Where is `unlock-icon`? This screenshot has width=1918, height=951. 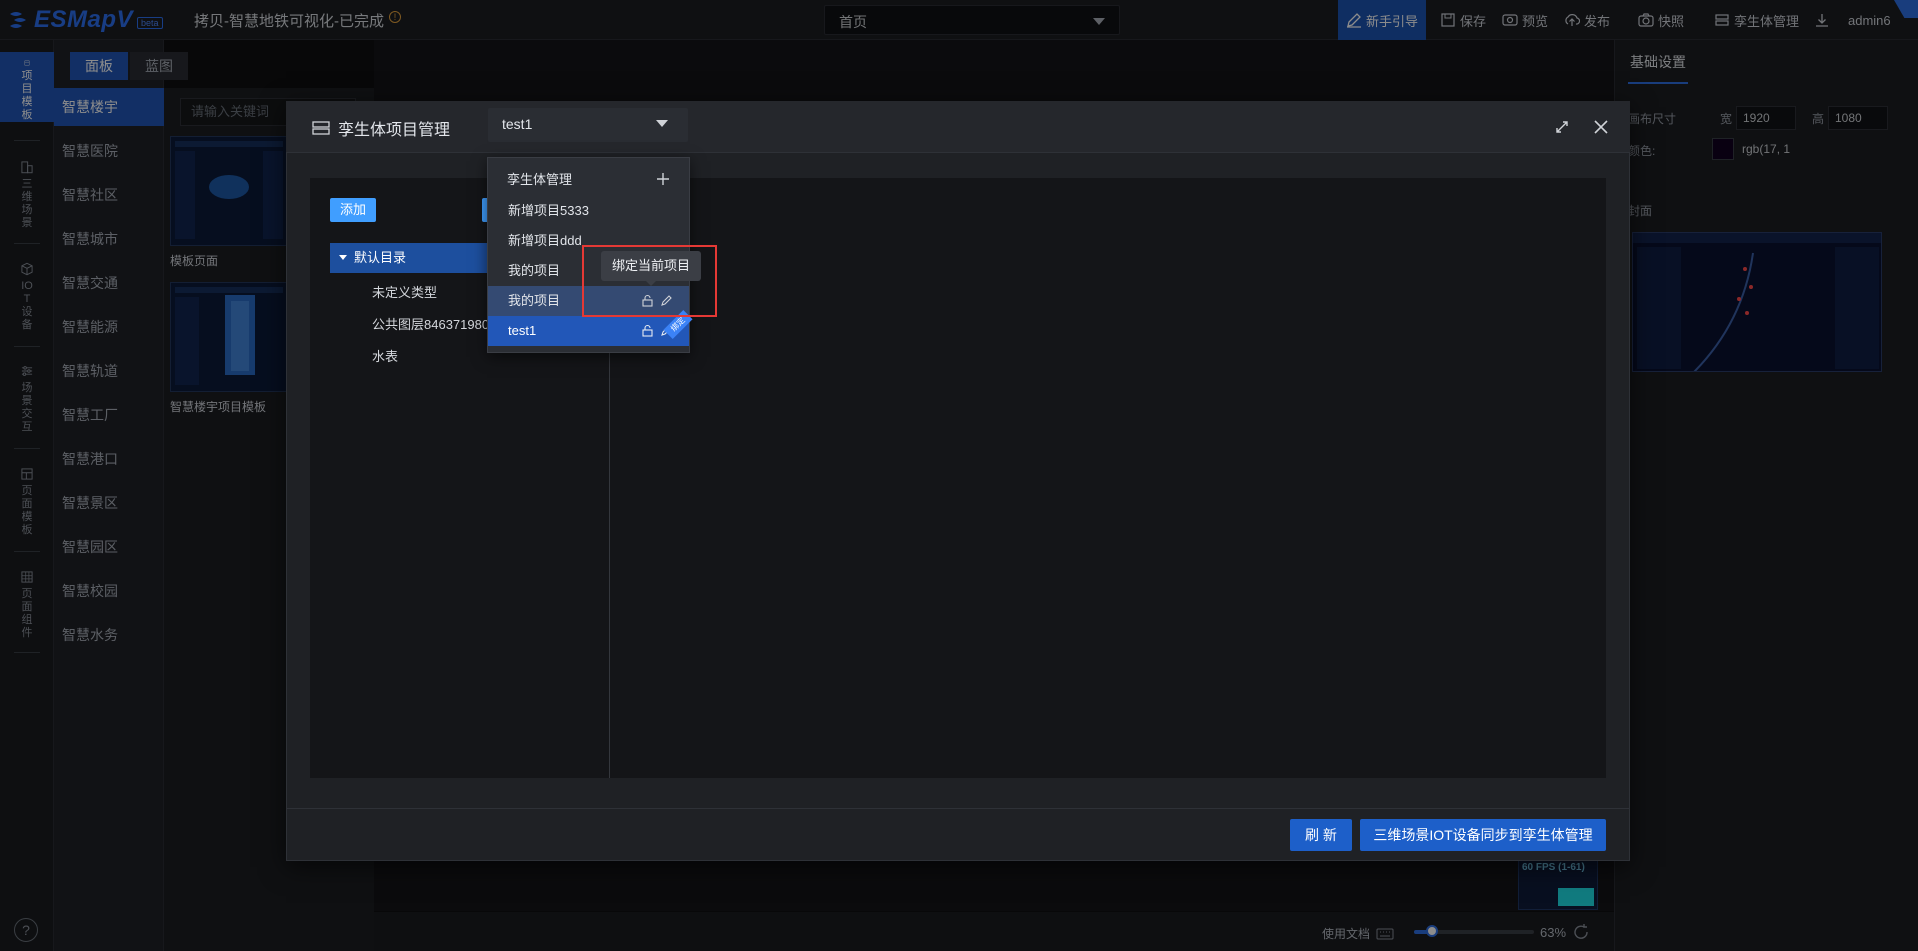 unlock-icon is located at coordinates (647, 330).